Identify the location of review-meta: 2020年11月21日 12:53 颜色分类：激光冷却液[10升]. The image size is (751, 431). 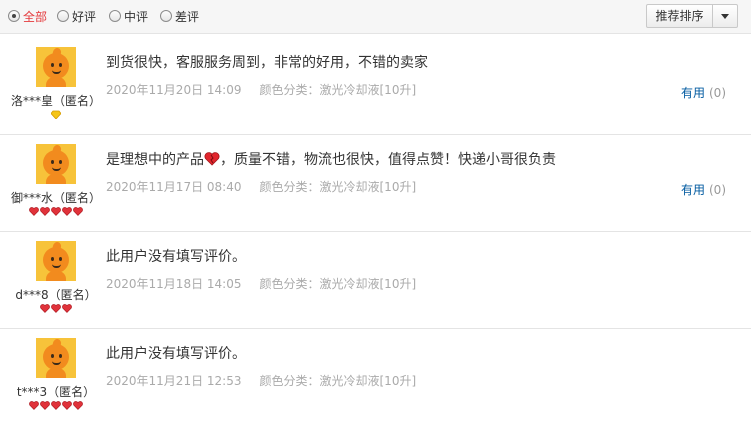
(261, 380).